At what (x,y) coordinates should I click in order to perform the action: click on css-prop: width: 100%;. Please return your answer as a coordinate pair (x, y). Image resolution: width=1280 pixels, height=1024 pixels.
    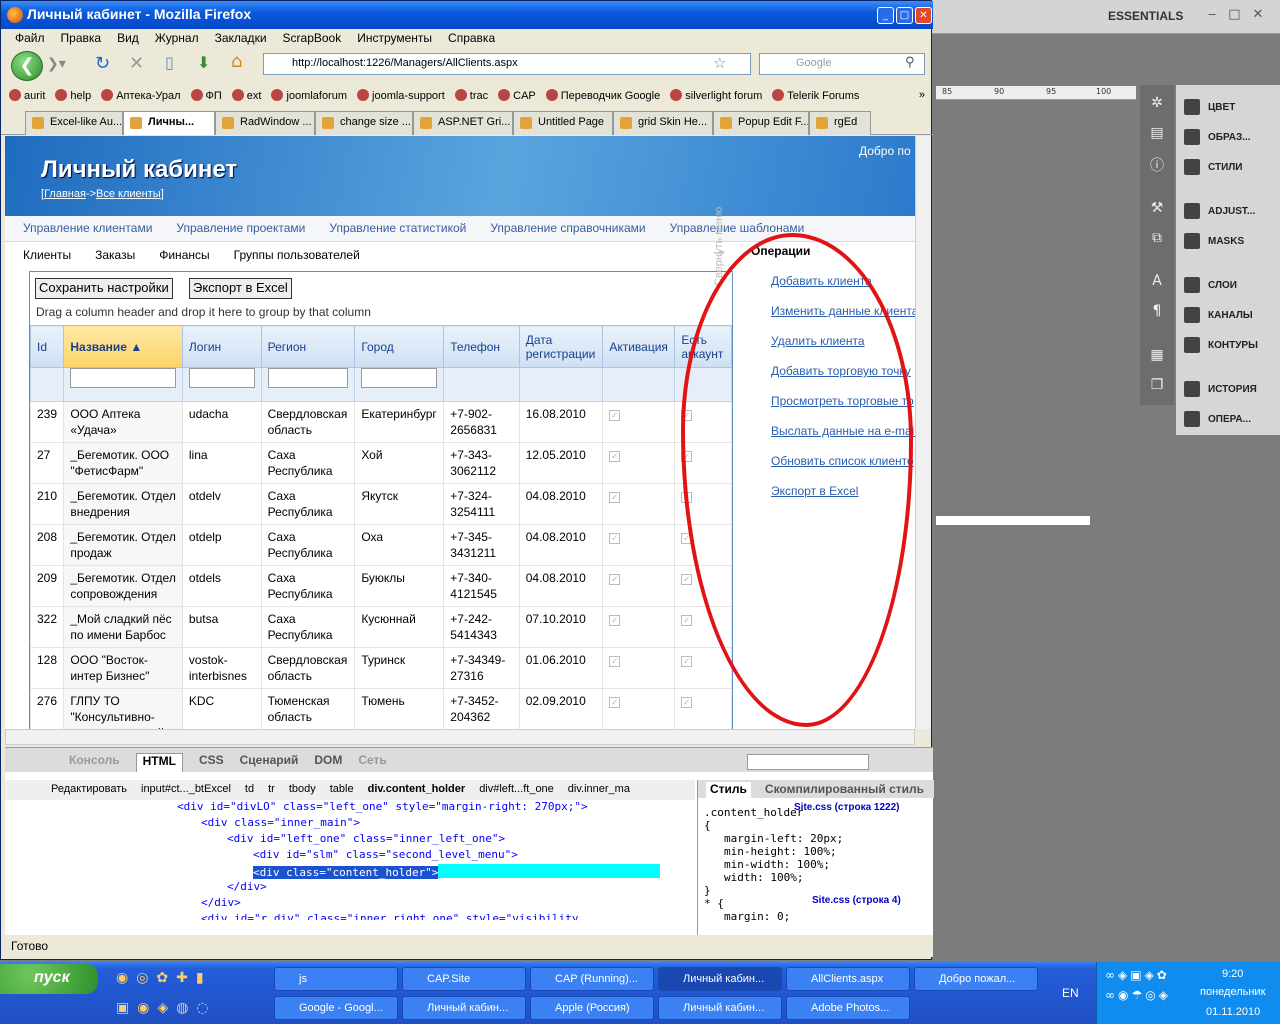
    Looking at the image, I should click on (773, 877).